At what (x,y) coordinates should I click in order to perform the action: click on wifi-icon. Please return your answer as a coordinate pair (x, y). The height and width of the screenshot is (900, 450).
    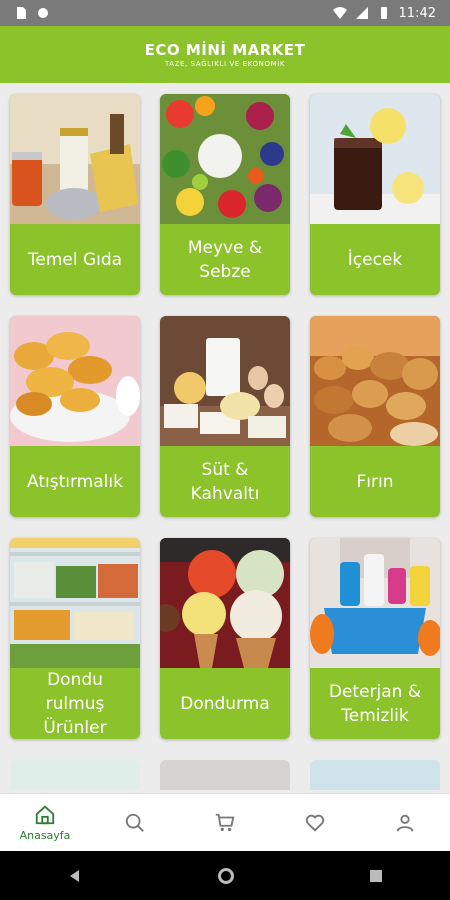
    Looking at the image, I should click on (339, 13).